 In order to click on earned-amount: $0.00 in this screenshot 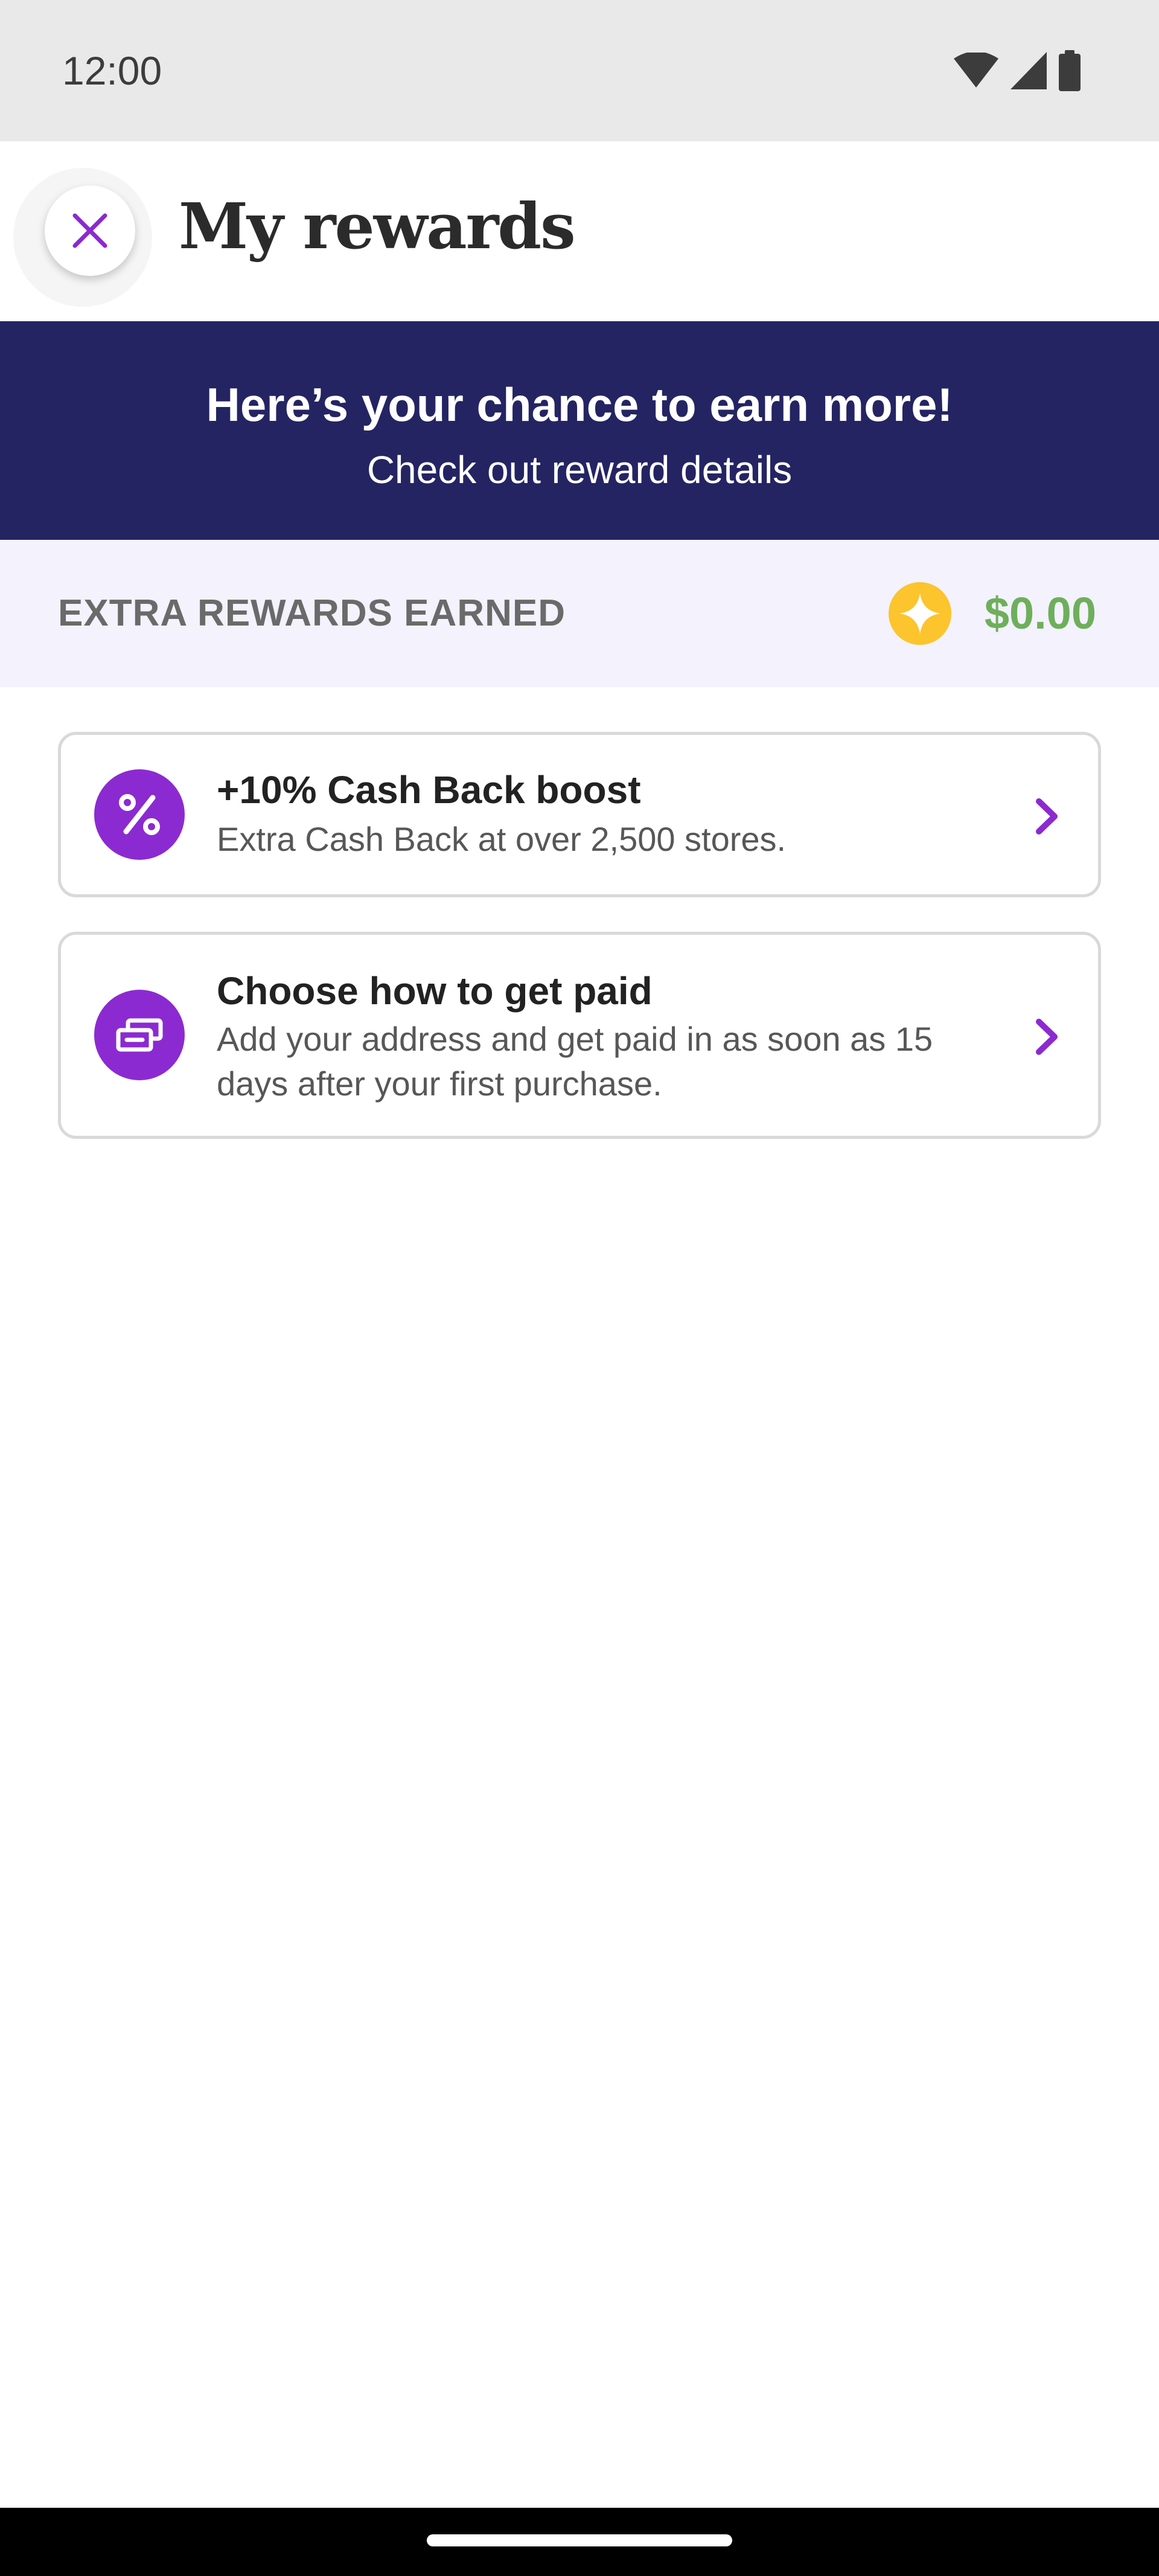, I will do `click(1040, 613)`.